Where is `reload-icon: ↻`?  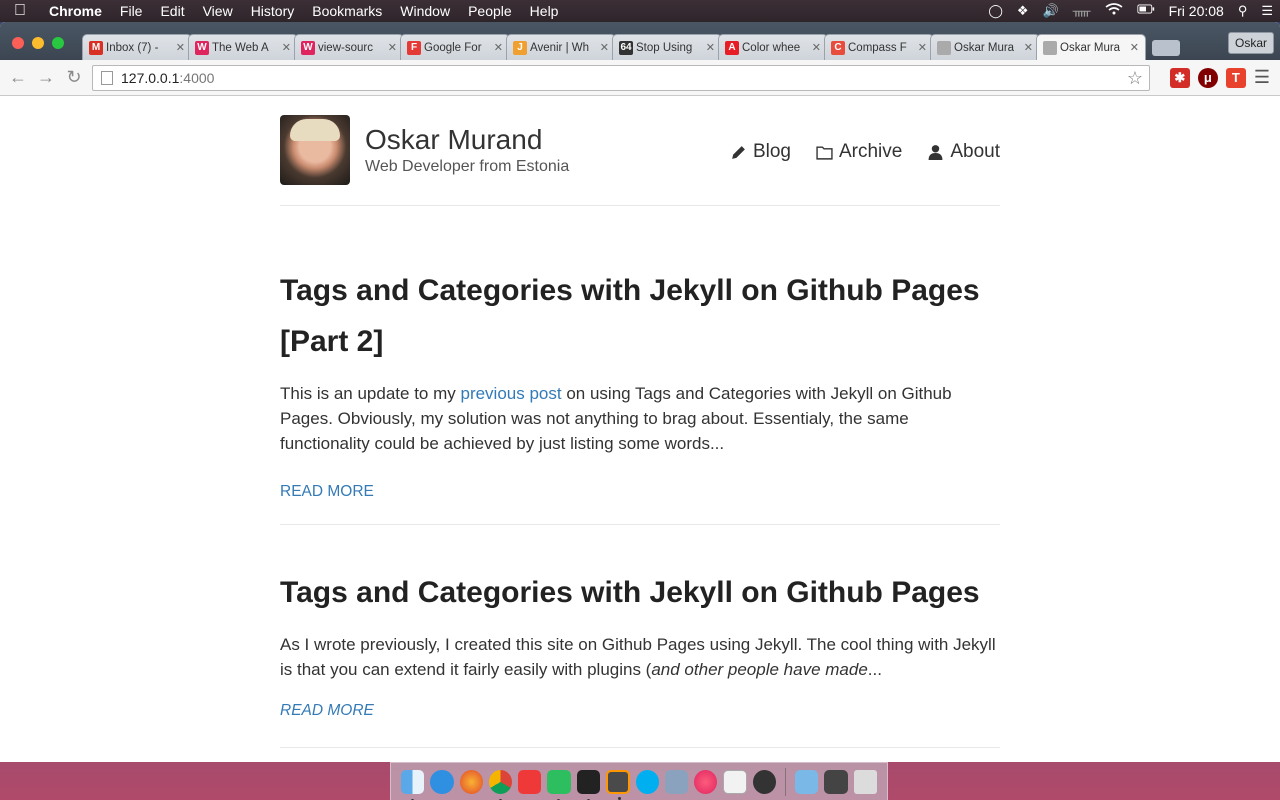
reload-icon: ↻ is located at coordinates (74, 77).